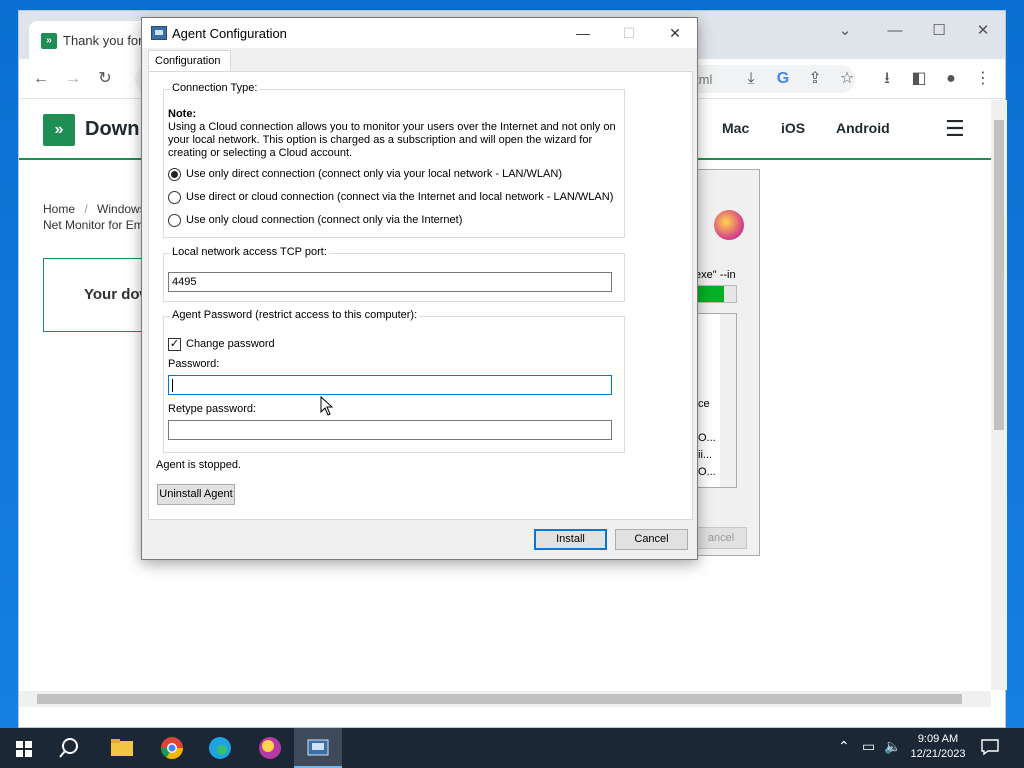  What do you see at coordinates (951, 79) in the screenshot?
I see `profile-avatar-icon: ●` at bounding box center [951, 79].